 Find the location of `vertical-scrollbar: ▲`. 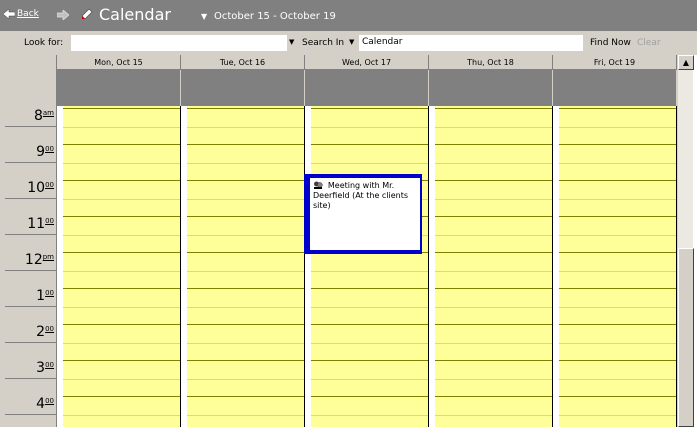

vertical-scrollbar: ▲ is located at coordinates (685, 241).